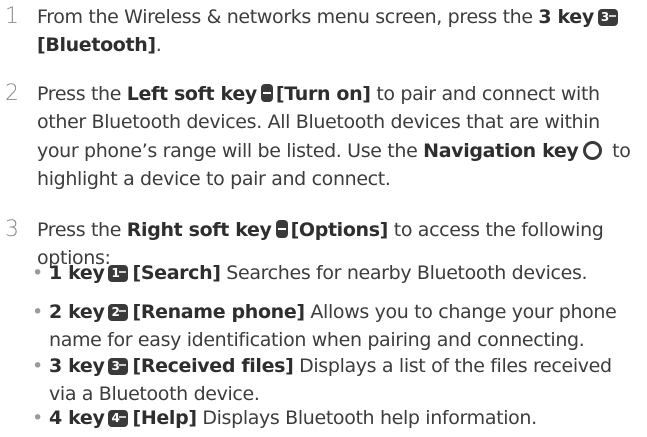 This screenshot has height=437, width=647. Describe the element at coordinates (164, 418) in the screenshot. I see `option-label: [Help]` at that location.